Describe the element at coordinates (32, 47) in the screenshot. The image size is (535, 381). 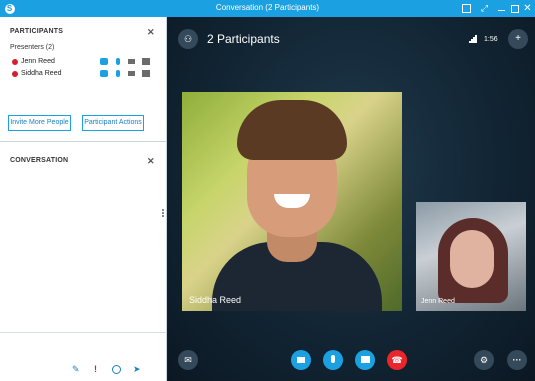
I see `presenters-label: Presenters (2)` at that location.